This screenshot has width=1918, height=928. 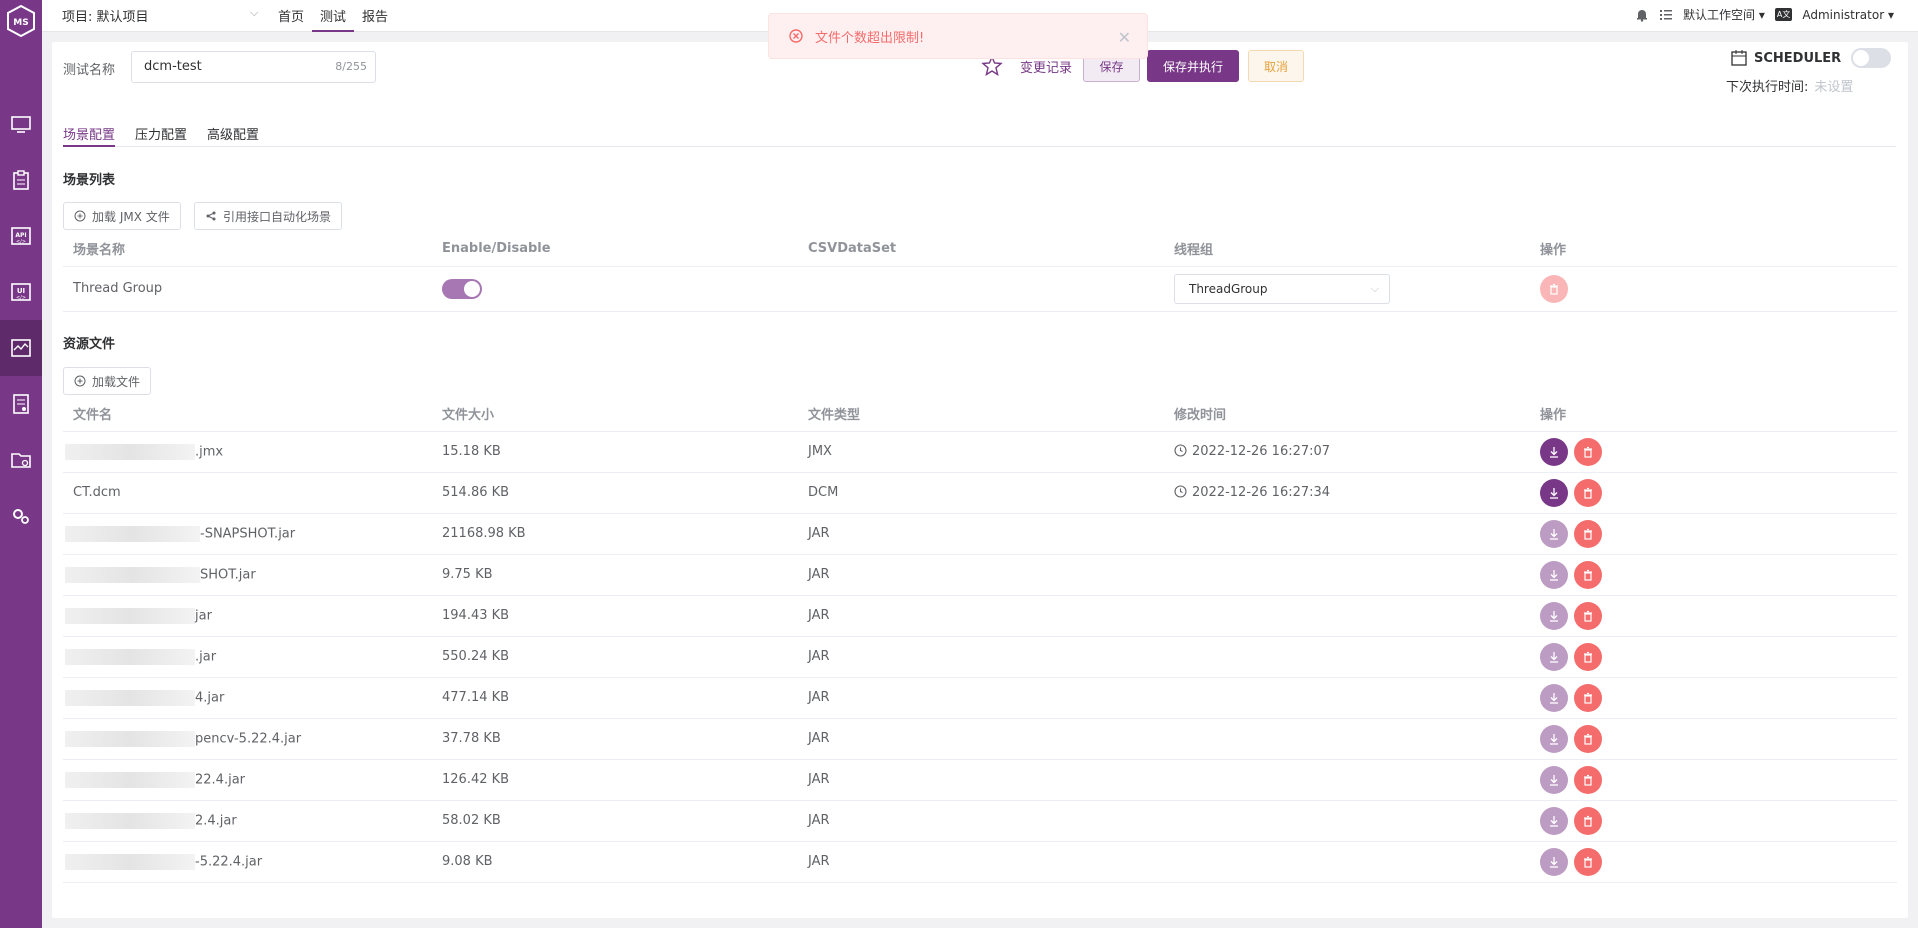 I want to click on nav-home: 首页, so click(x=291, y=16).